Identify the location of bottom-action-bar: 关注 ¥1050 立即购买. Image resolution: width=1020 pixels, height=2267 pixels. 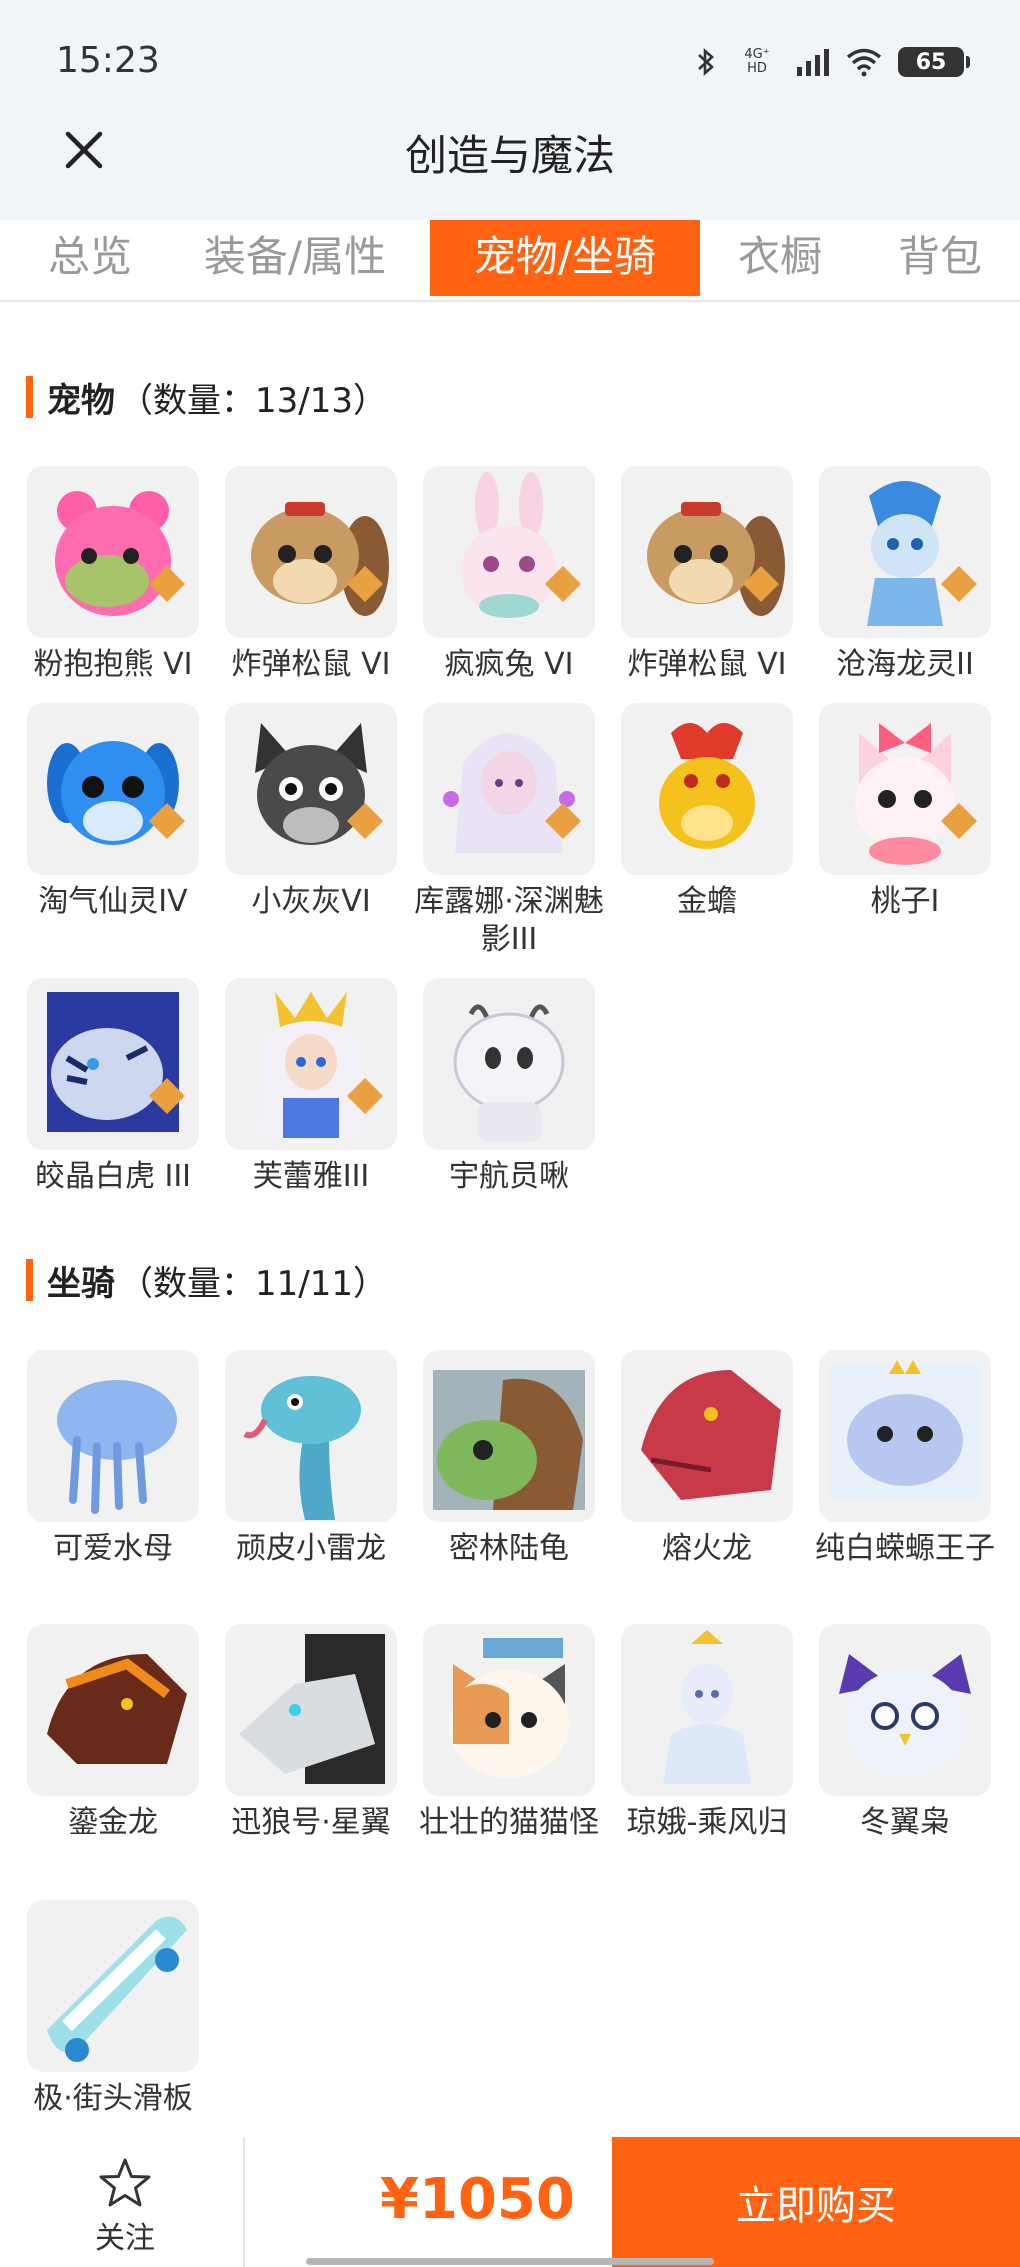
(510, 2202).